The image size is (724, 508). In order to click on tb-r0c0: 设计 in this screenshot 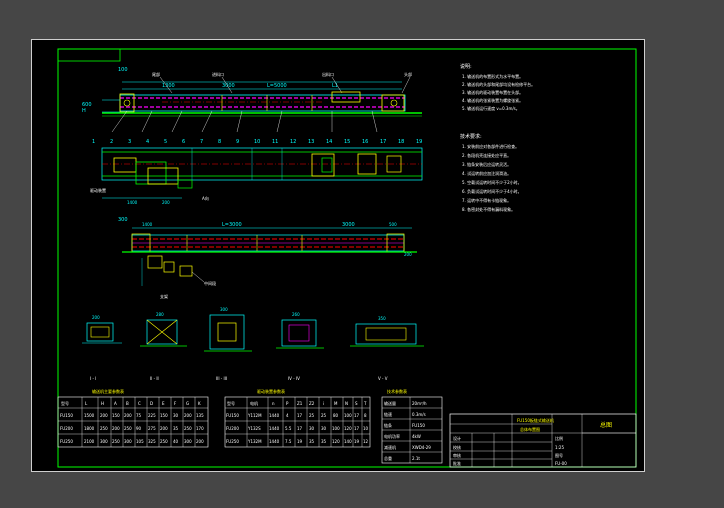, I will do `click(457, 438)`.